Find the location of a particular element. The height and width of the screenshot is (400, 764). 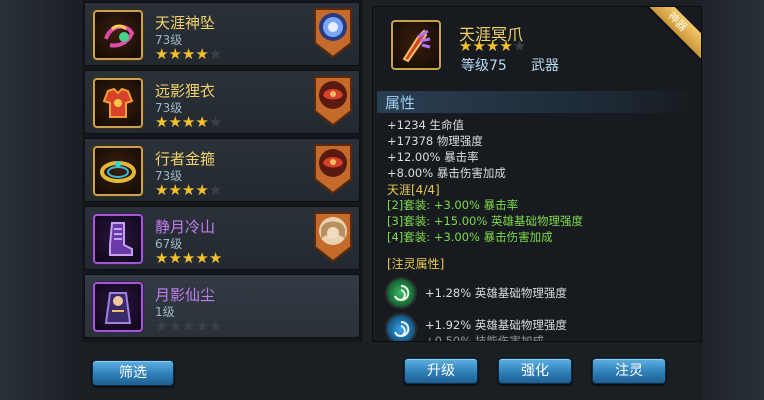

stat-line: +12.00% 暴击率 is located at coordinates (433, 157).